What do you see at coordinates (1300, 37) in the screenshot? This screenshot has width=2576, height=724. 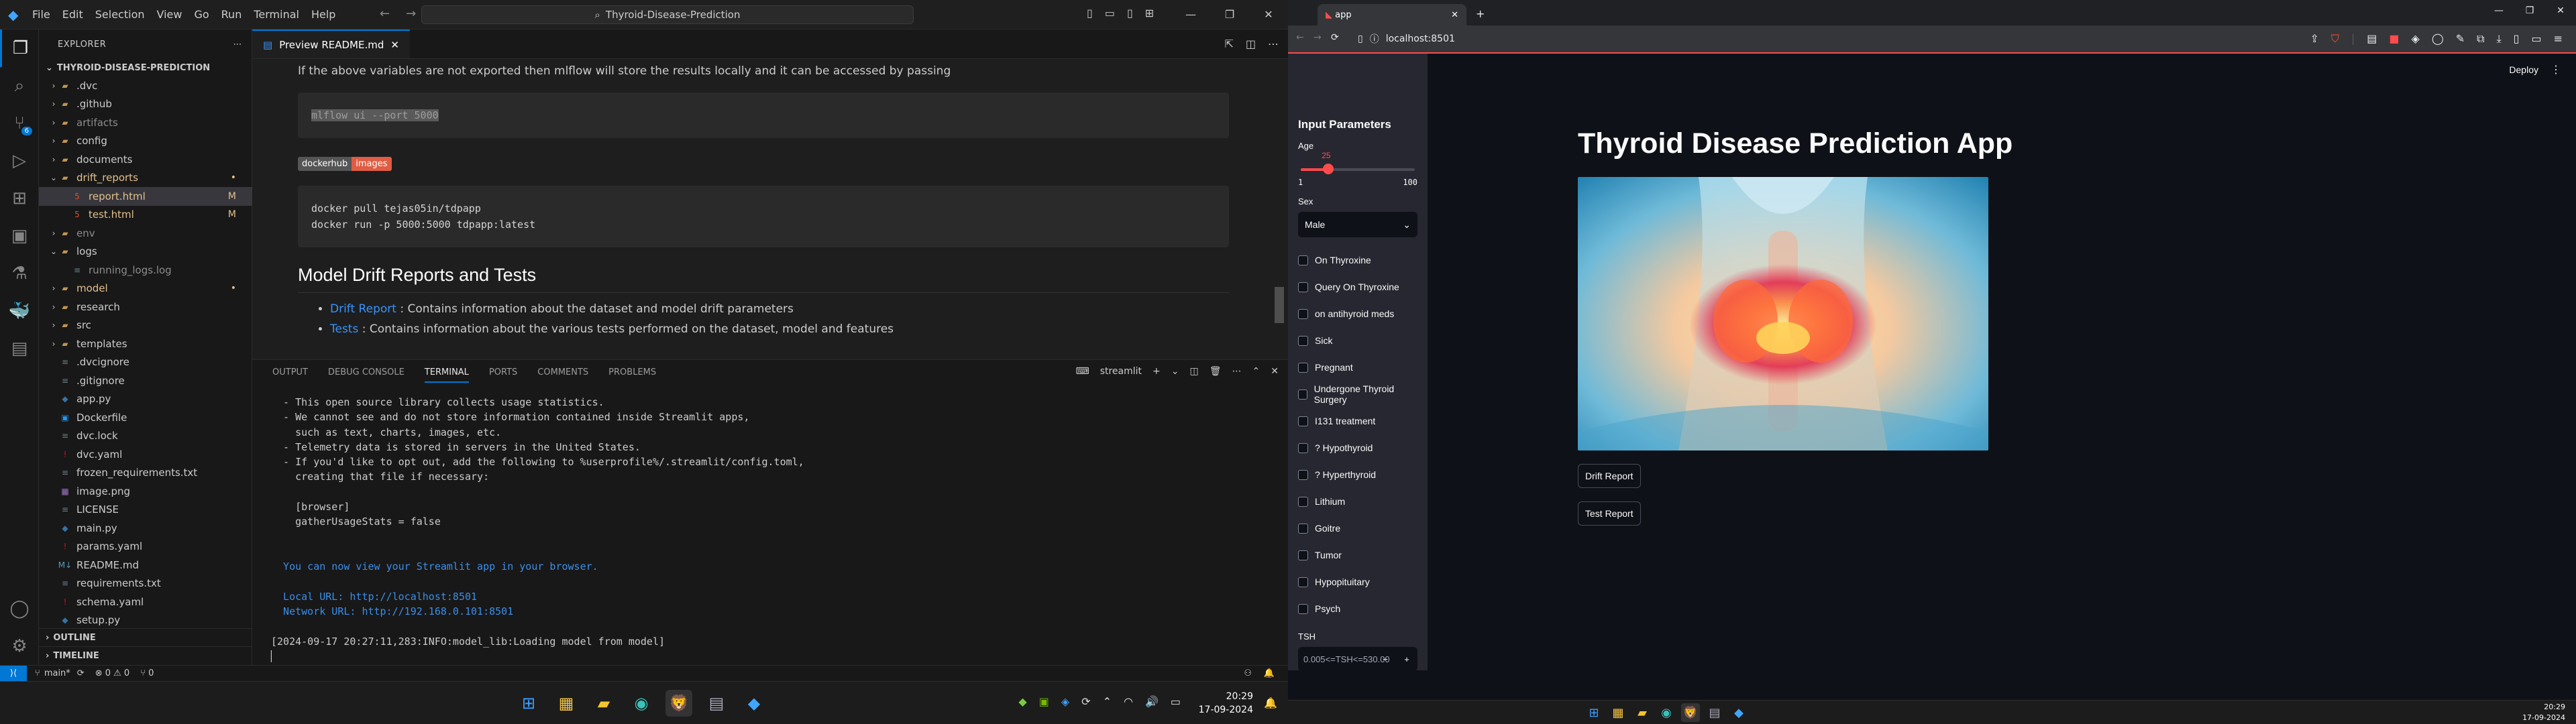 I see `back-icon: ←` at bounding box center [1300, 37].